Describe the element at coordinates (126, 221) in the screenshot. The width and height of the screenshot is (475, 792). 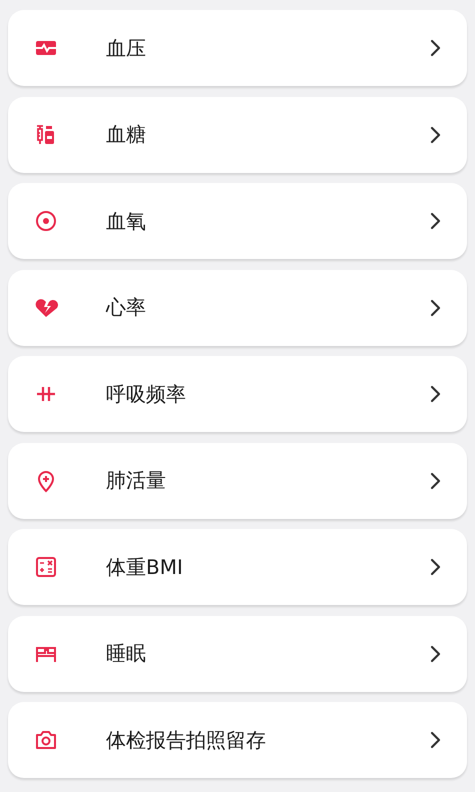
I see `item-label: 血氧` at that location.